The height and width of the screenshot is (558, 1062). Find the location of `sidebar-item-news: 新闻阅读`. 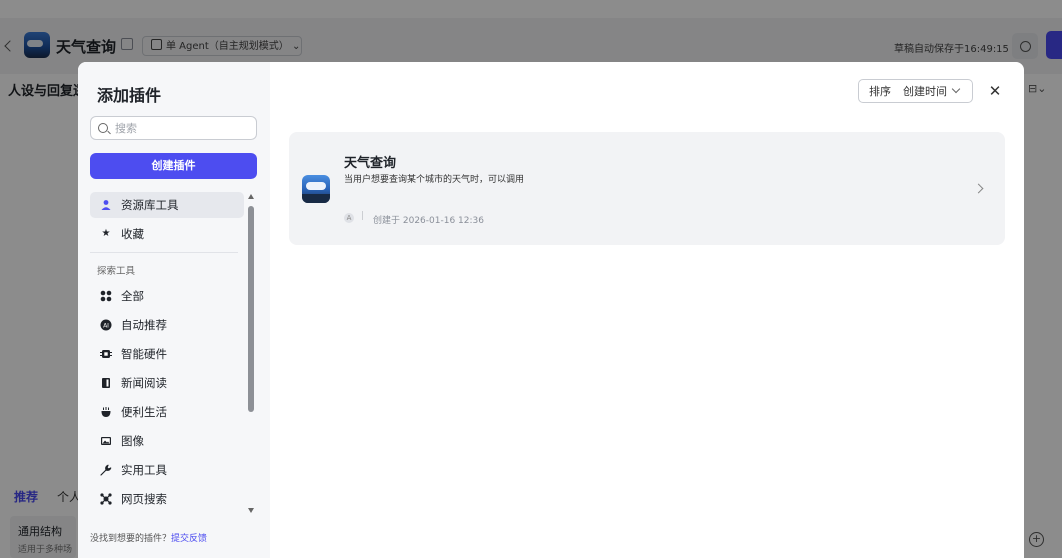

sidebar-item-news: 新闻阅读 is located at coordinates (167, 383).